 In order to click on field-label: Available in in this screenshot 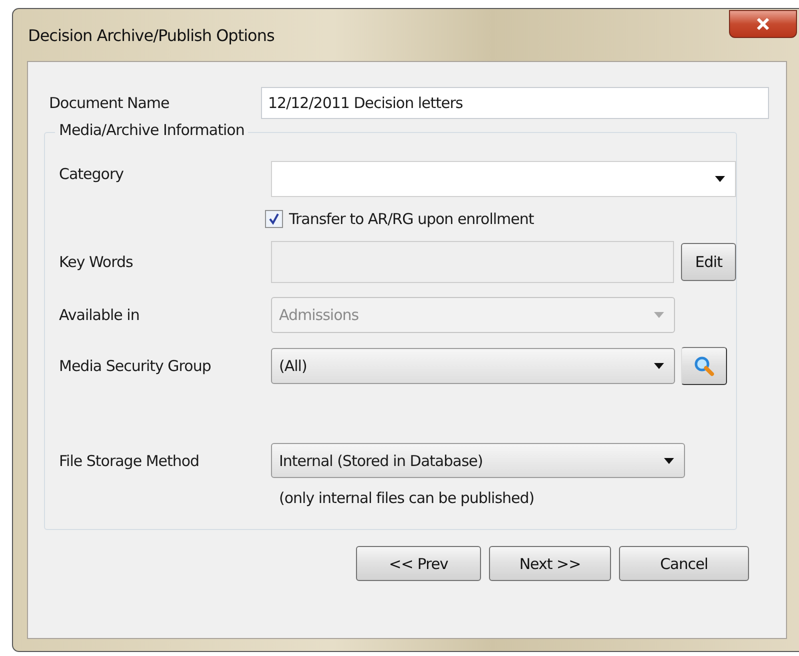, I will do `click(99, 315)`.